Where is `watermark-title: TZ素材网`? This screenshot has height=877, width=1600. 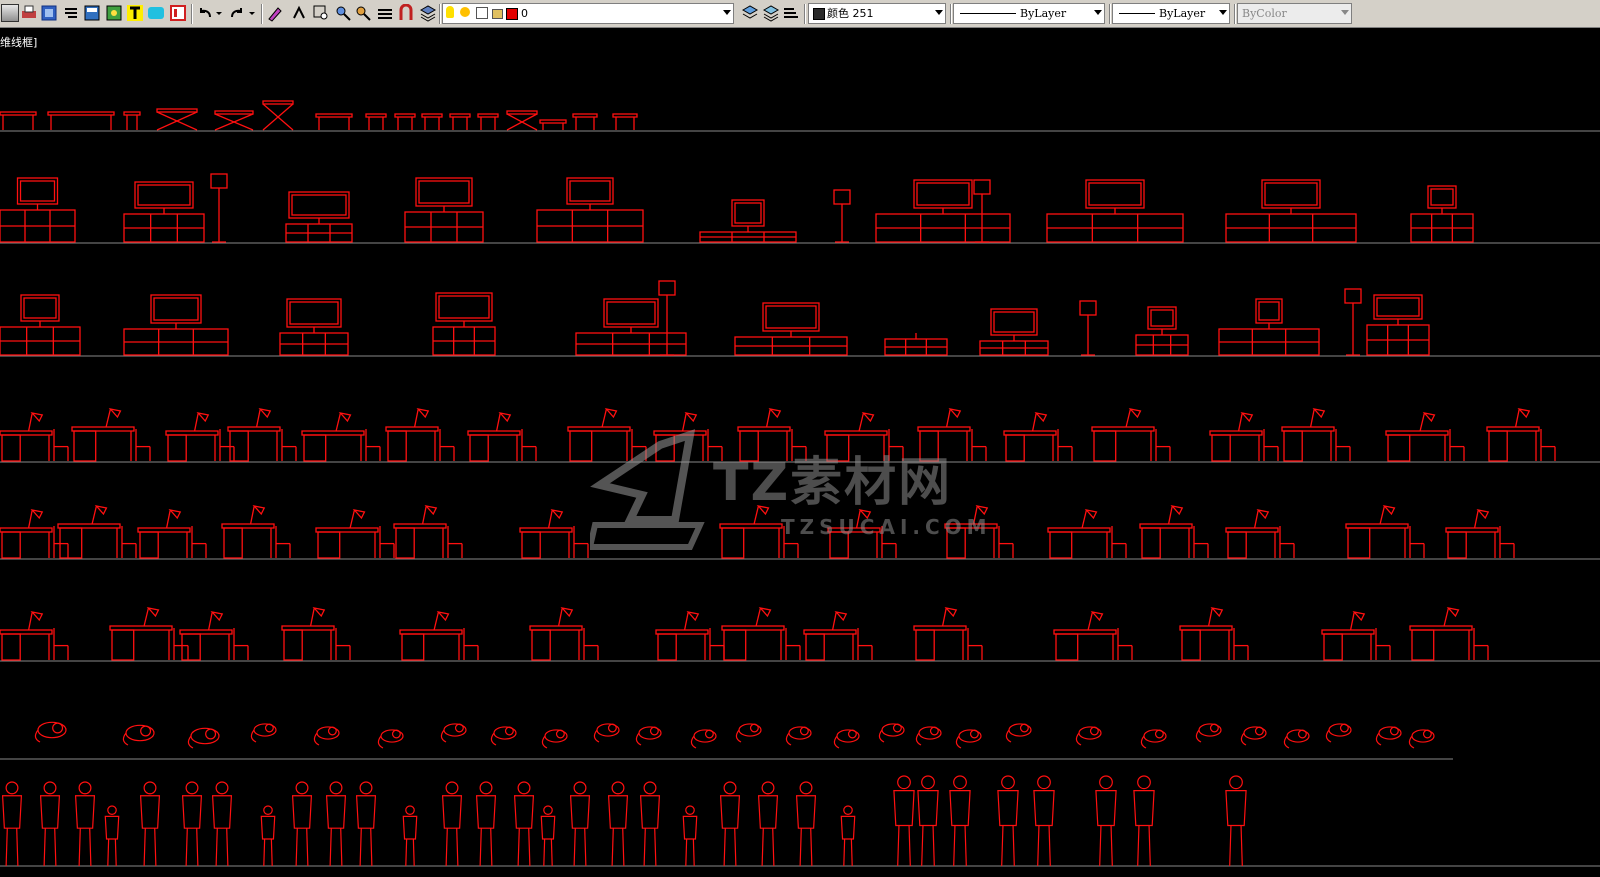 watermark-title: TZ素材网 is located at coordinates (833, 483).